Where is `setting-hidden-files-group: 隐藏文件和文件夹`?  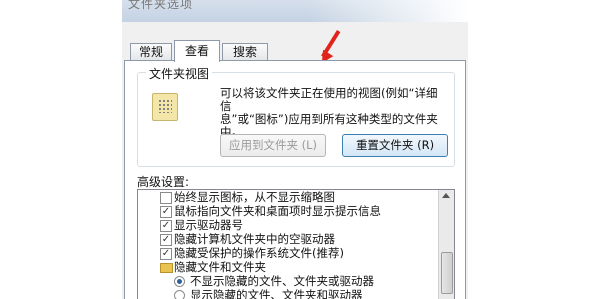 setting-hidden-files-group: 隐藏文件和文件夹 is located at coordinates (220, 267).